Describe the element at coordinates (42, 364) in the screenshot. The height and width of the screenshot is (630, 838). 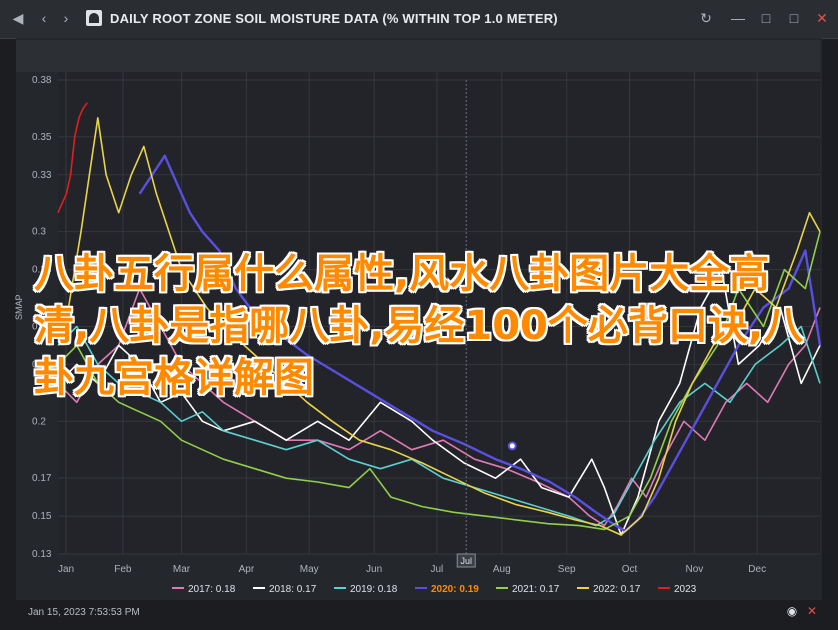
I see `y-tick-label: 0.23` at that location.